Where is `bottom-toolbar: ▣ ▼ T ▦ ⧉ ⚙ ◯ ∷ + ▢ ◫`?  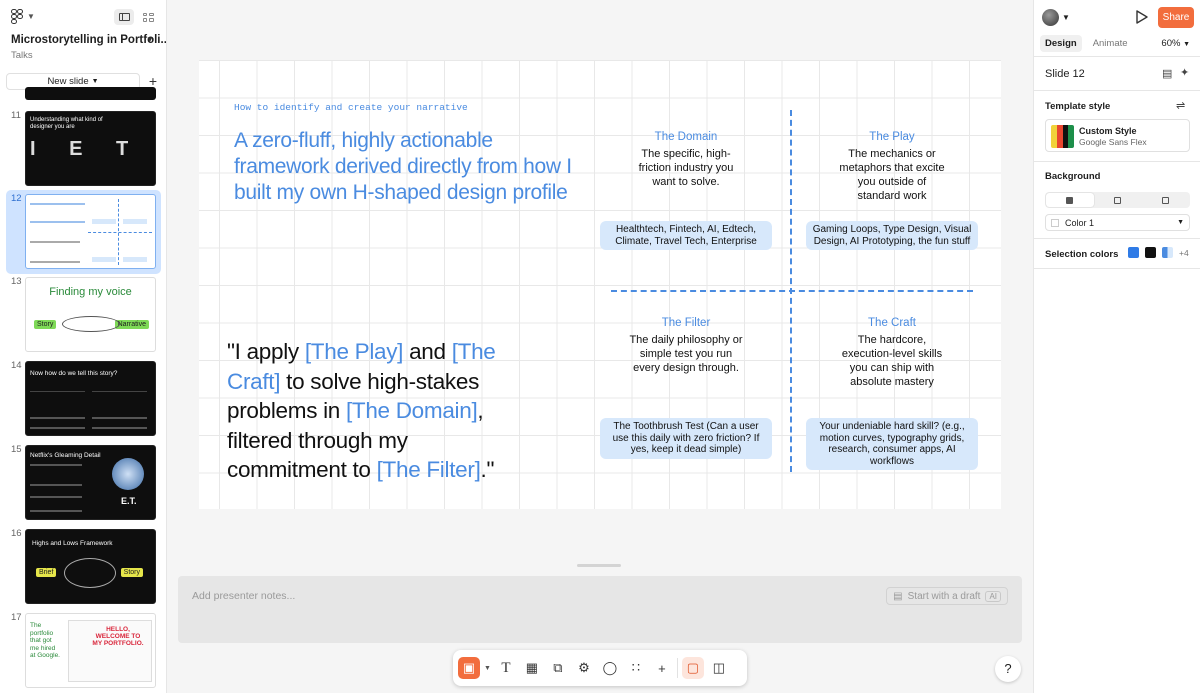
bottom-toolbar: ▣ ▼ T ▦ ⧉ ⚙ ◯ ∷ + ▢ ◫ is located at coordinates (600, 668).